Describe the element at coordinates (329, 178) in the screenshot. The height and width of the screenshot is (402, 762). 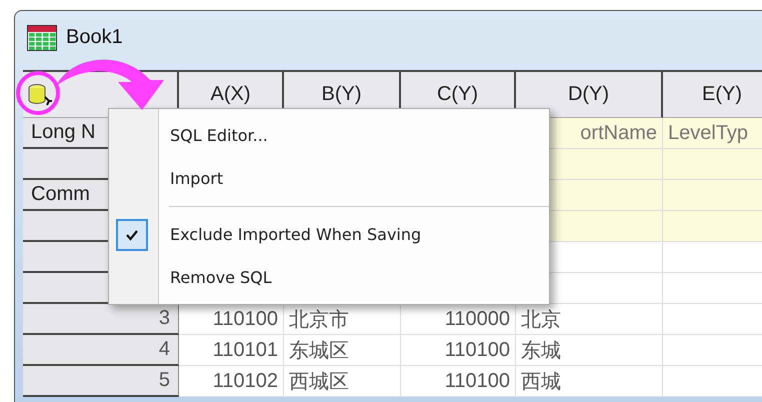
I see `menu-item: Import` at that location.